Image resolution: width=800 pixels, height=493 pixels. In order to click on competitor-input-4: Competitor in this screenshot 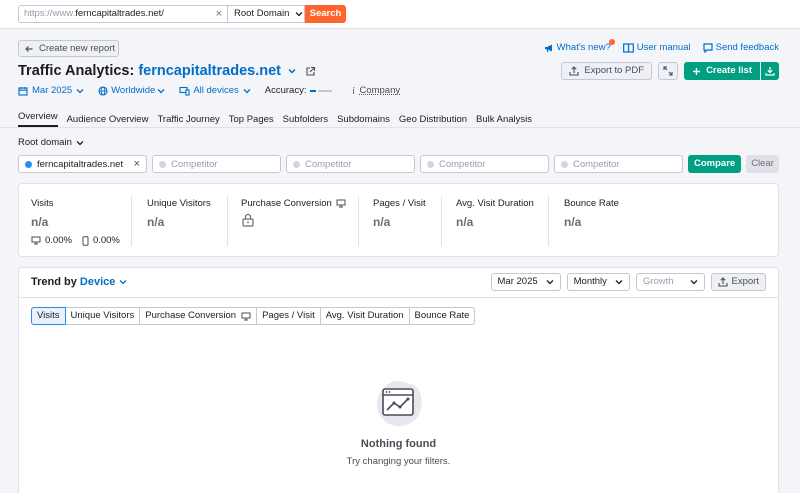, I will do `click(618, 164)`.